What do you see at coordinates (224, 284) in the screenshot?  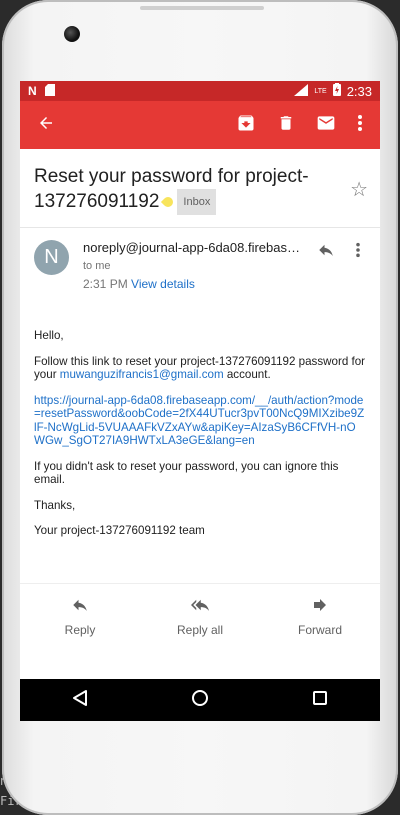 I see `timestamp-row: 2:31 PM View details` at bounding box center [224, 284].